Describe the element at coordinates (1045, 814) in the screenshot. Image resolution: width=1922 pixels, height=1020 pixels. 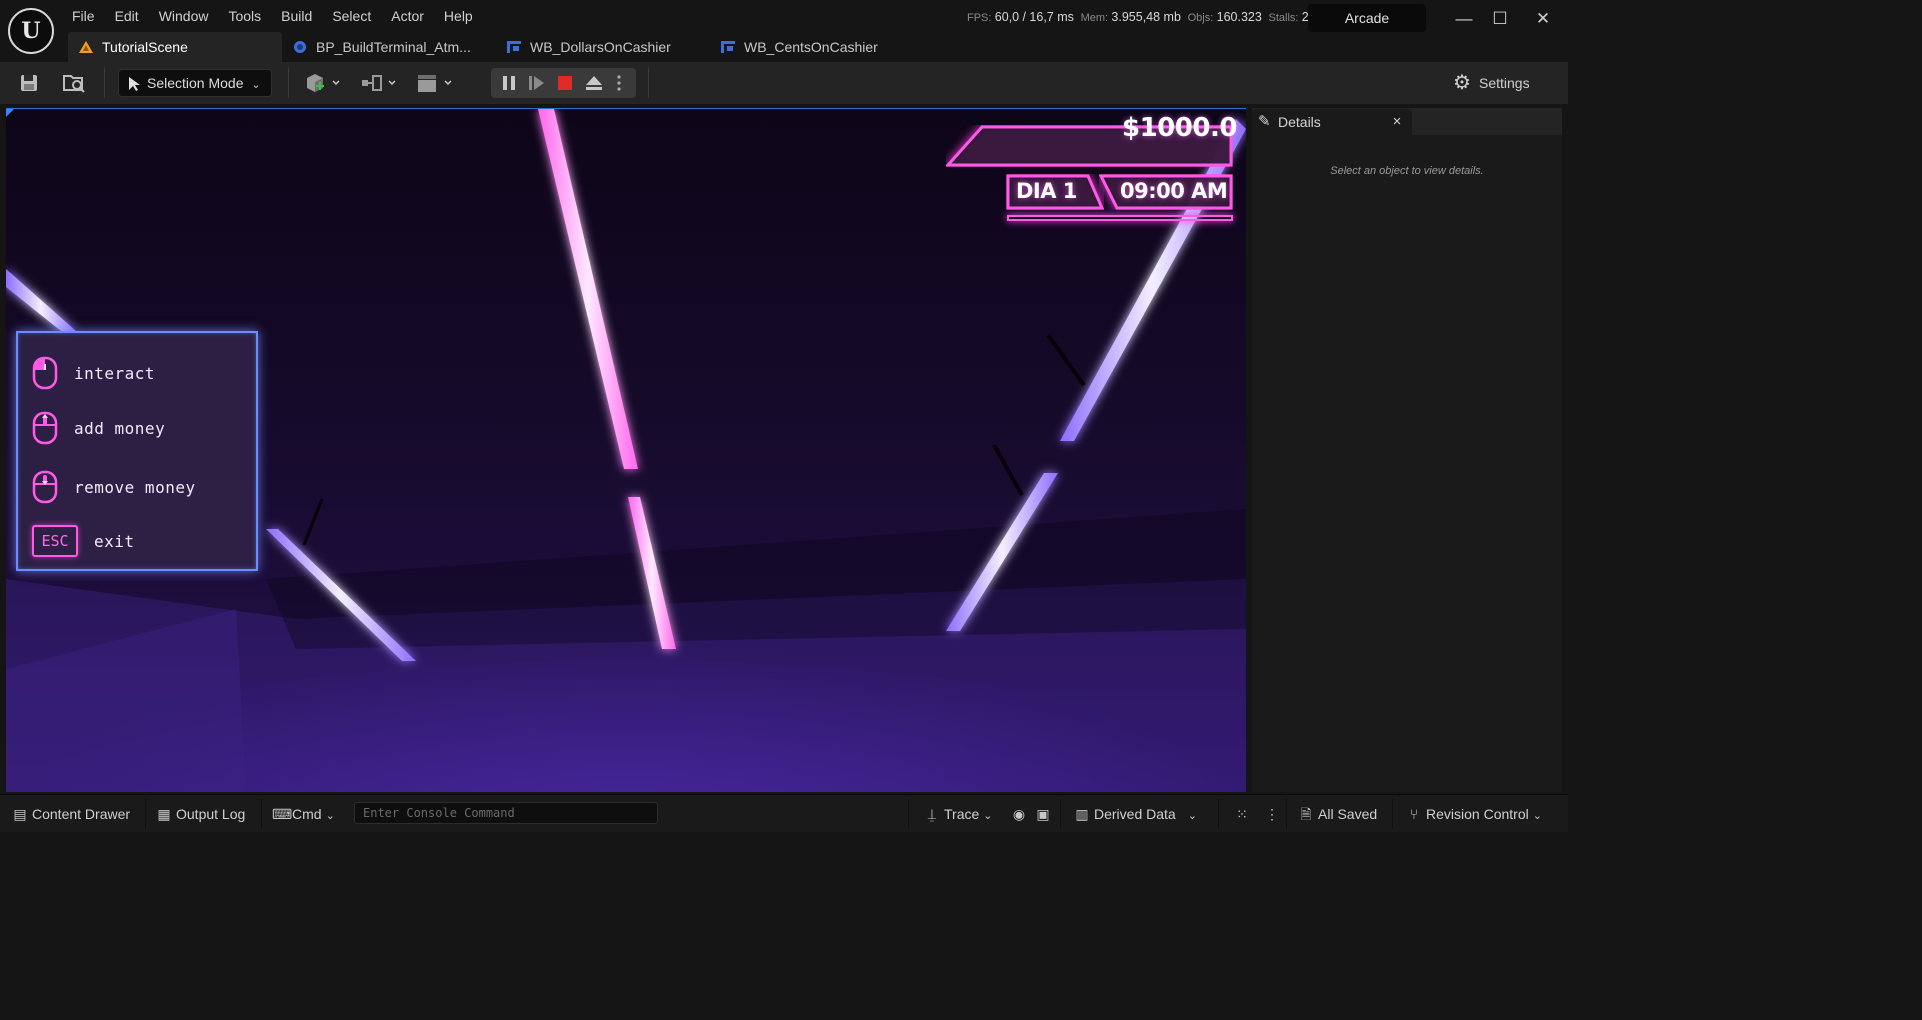
I see `screenshot-icon: ▣` at that location.